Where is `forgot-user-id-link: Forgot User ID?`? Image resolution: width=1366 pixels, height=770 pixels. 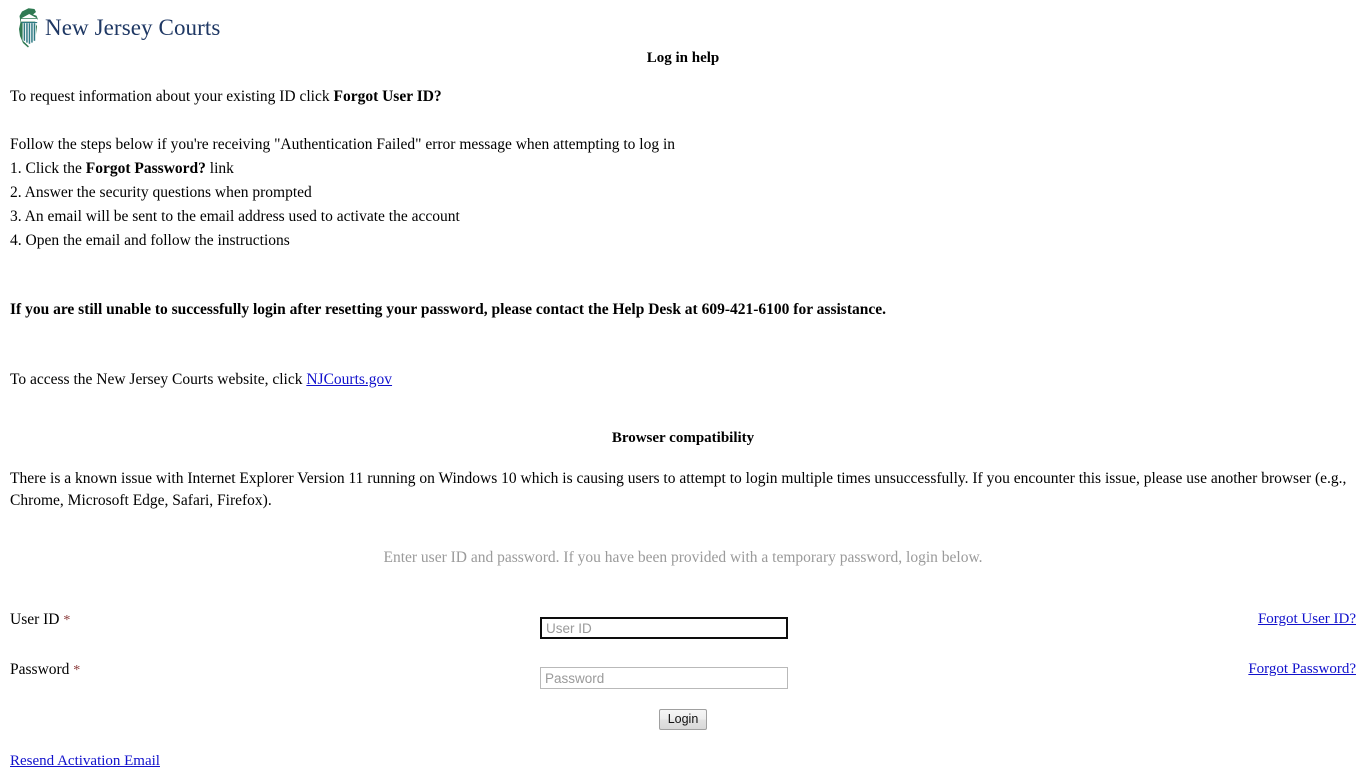
forgot-user-id-link: Forgot User ID? is located at coordinates (1307, 619).